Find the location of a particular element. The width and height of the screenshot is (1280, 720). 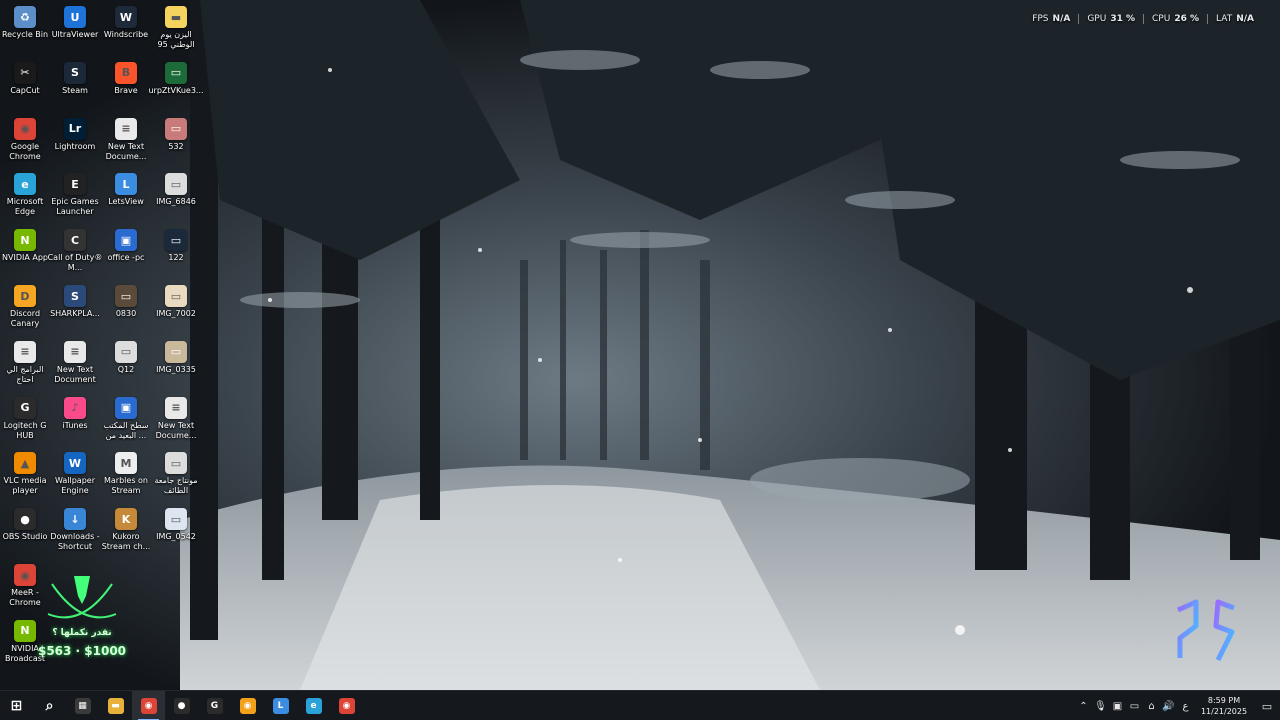

recycle-bin-icon: ♻ is located at coordinates (25, 17).